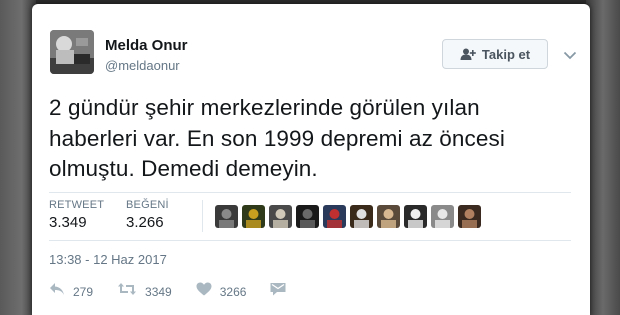  I want to click on direct-message-icon, so click(278, 291).